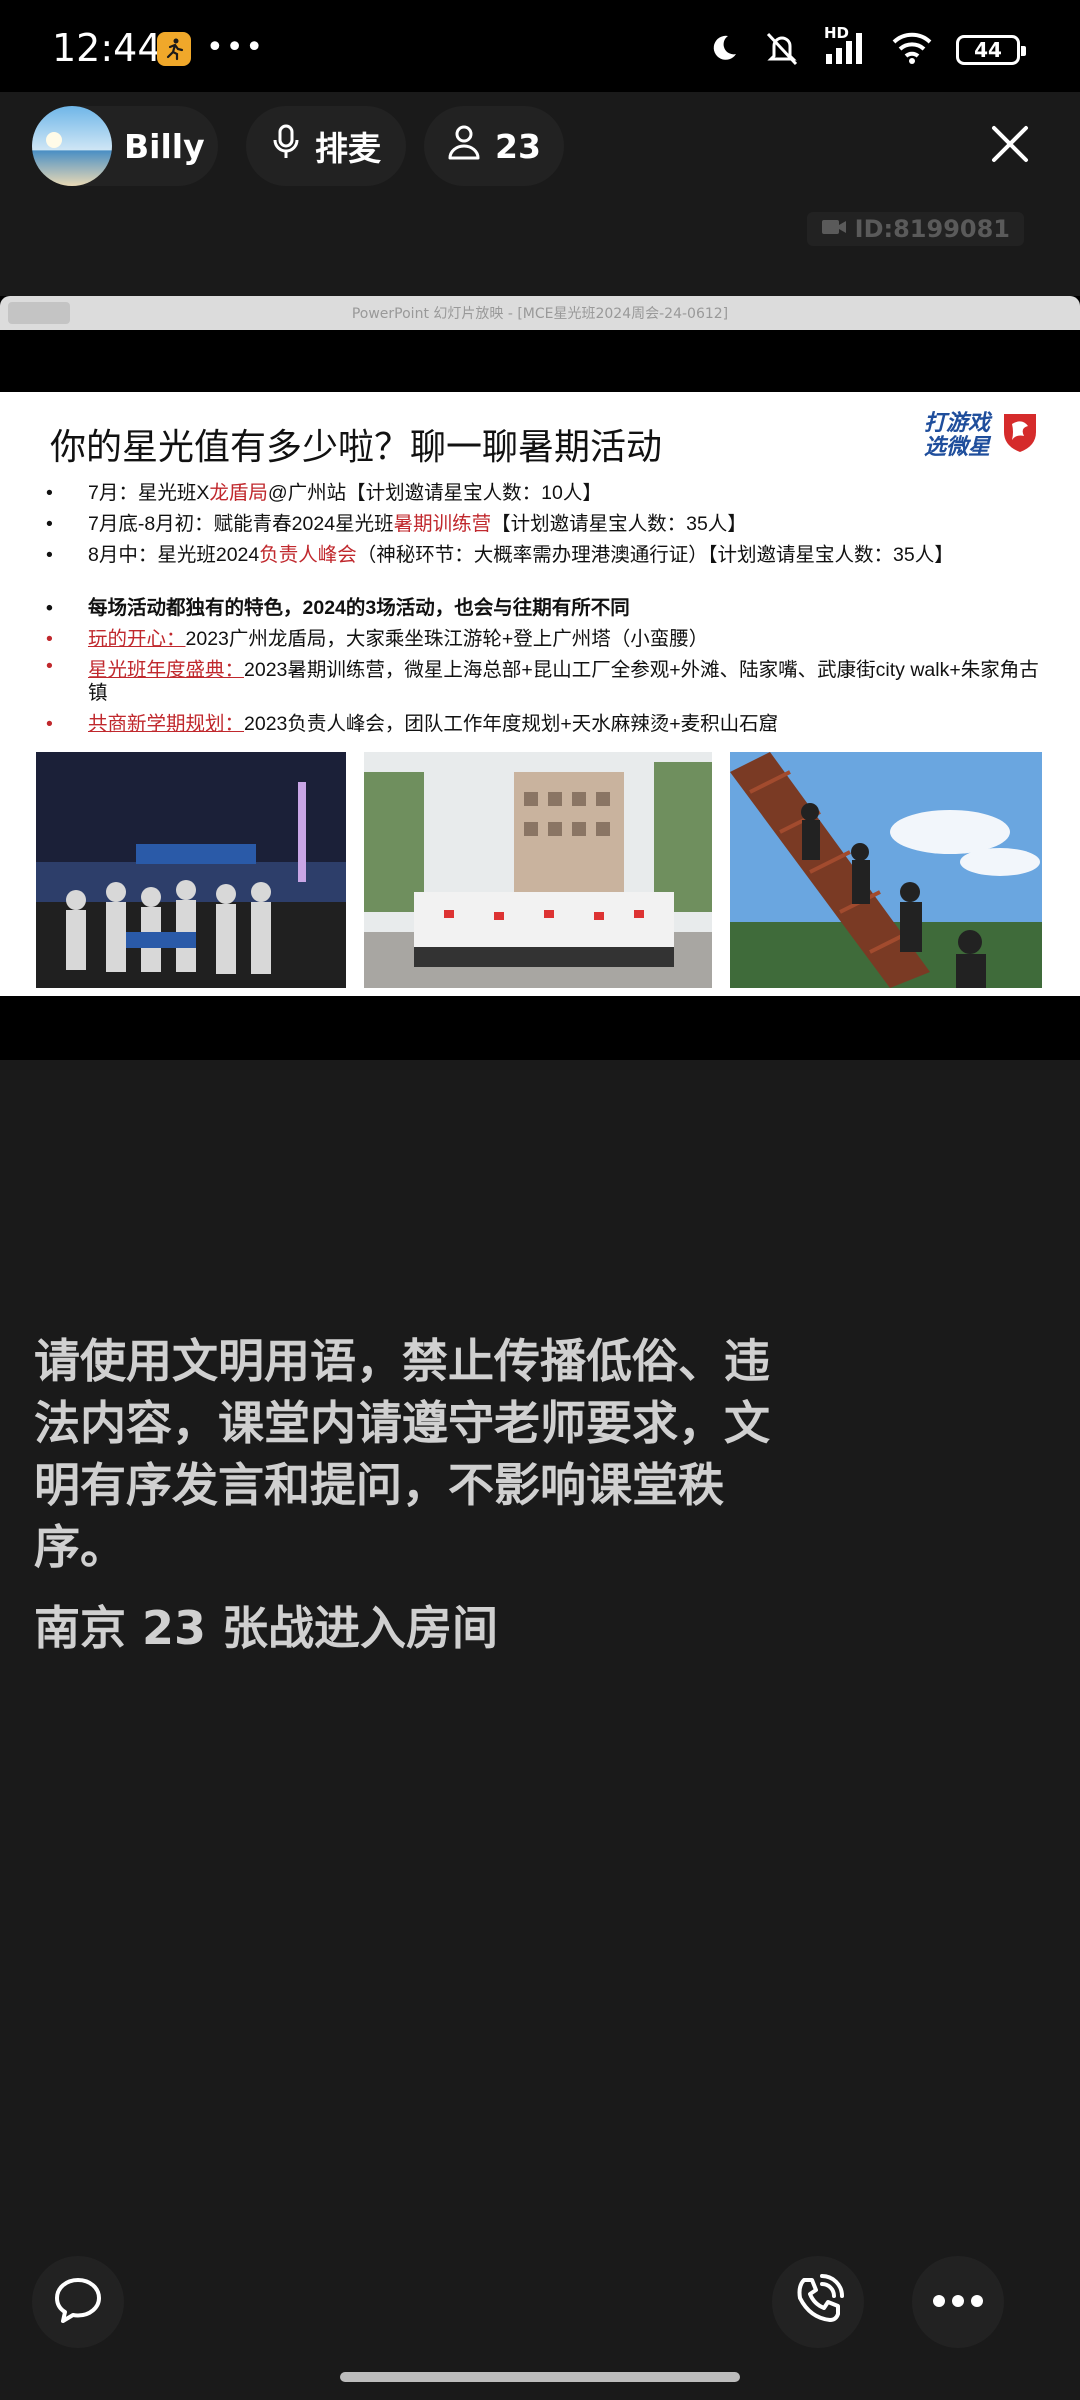 The width and height of the screenshot is (1080, 2400). I want to click on night-river-group-photo, so click(191, 870).